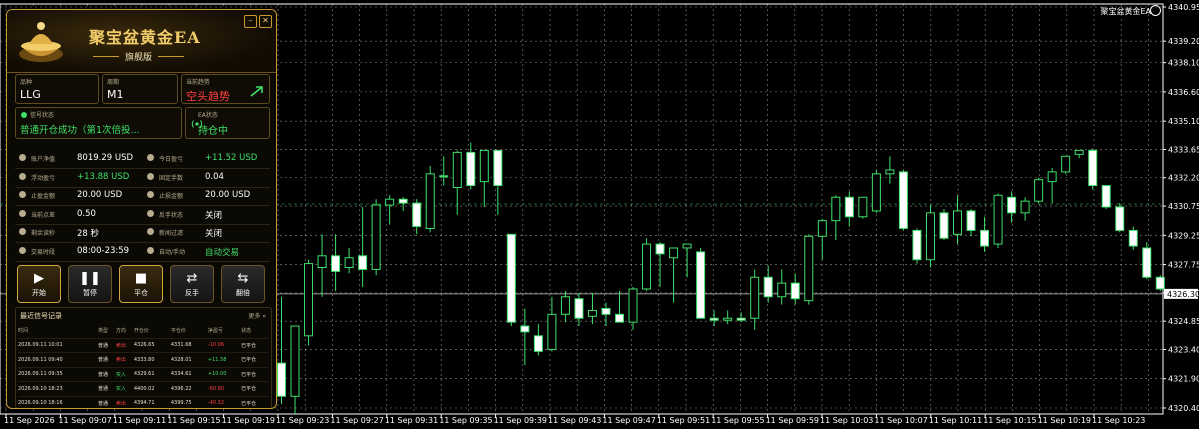  Describe the element at coordinates (43, 233) in the screenshot. I see `stat-label: 剩余读秒` at that location.